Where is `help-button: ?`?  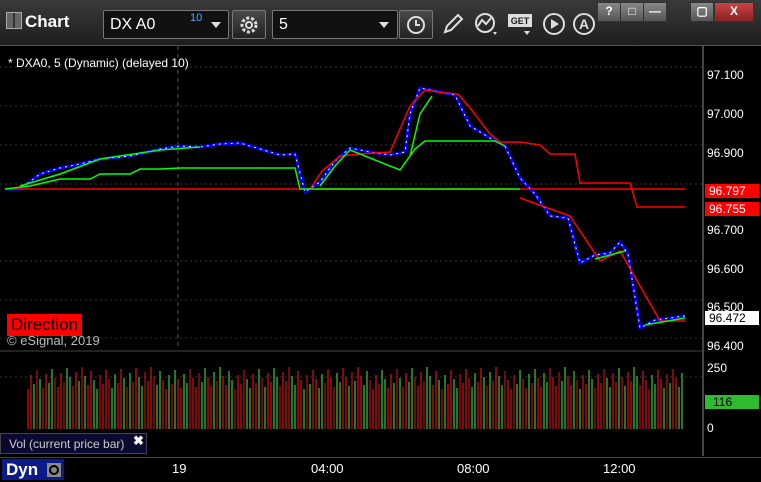
help-button: ? is located at coordinates (609, 12).